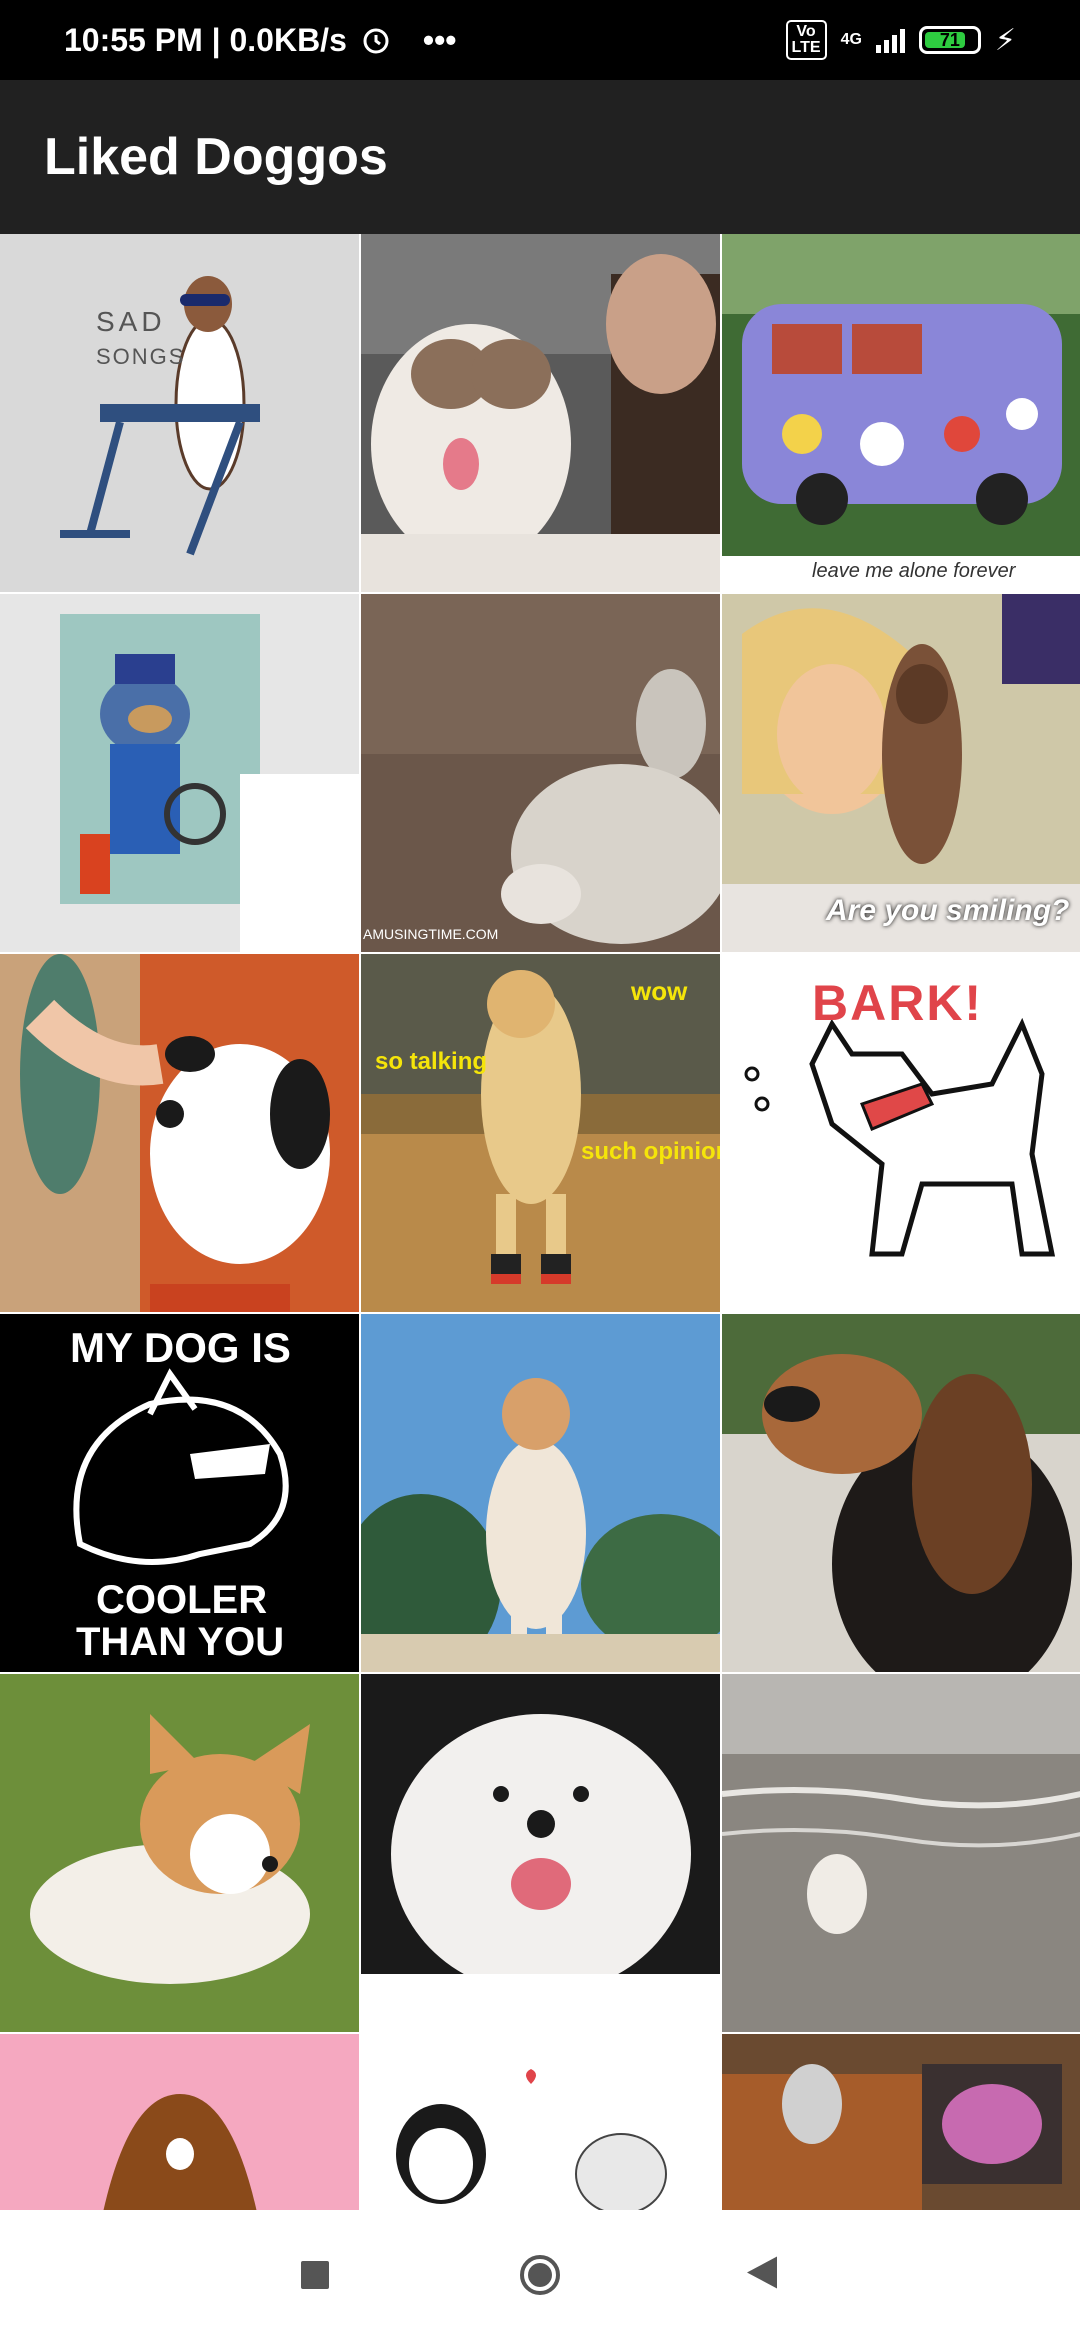  I want to click on than-you-text: THAN YOU, so click(180, 1642).